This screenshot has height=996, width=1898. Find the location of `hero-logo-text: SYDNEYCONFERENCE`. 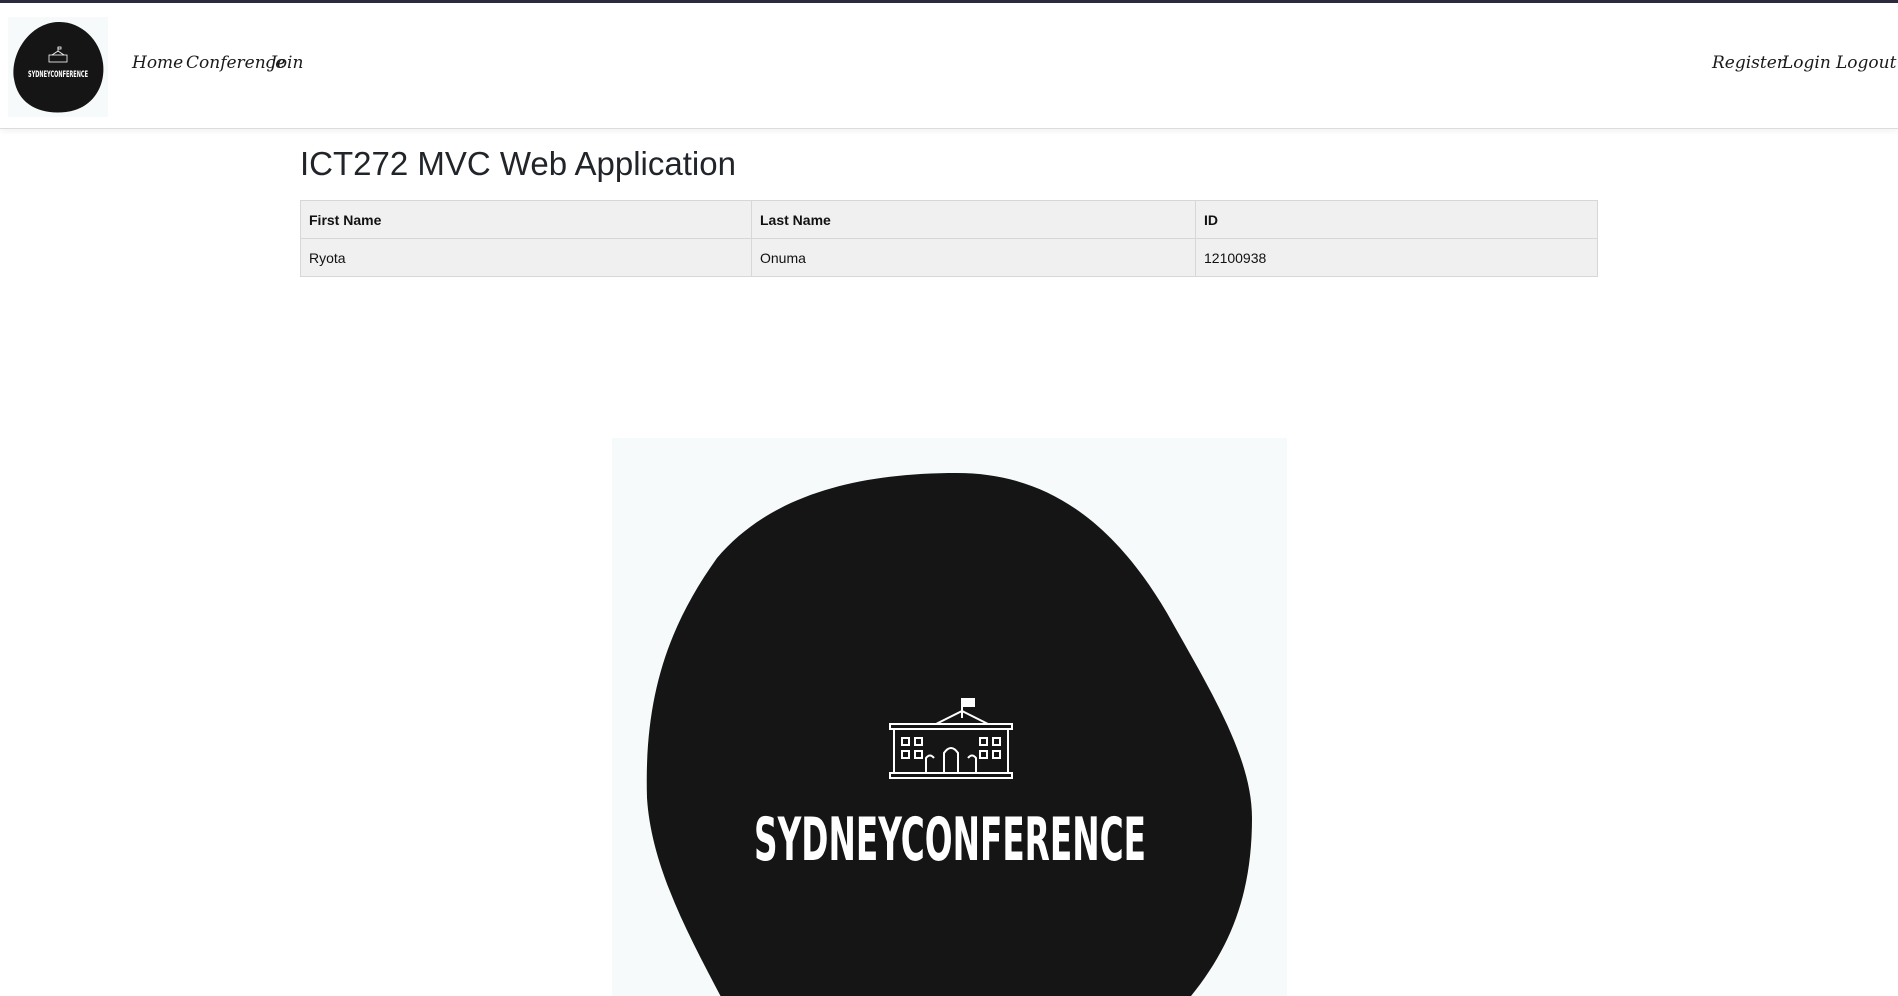

hero-logo-text: SYDNEYCONFERENCE is located at coordinates (950, 840).